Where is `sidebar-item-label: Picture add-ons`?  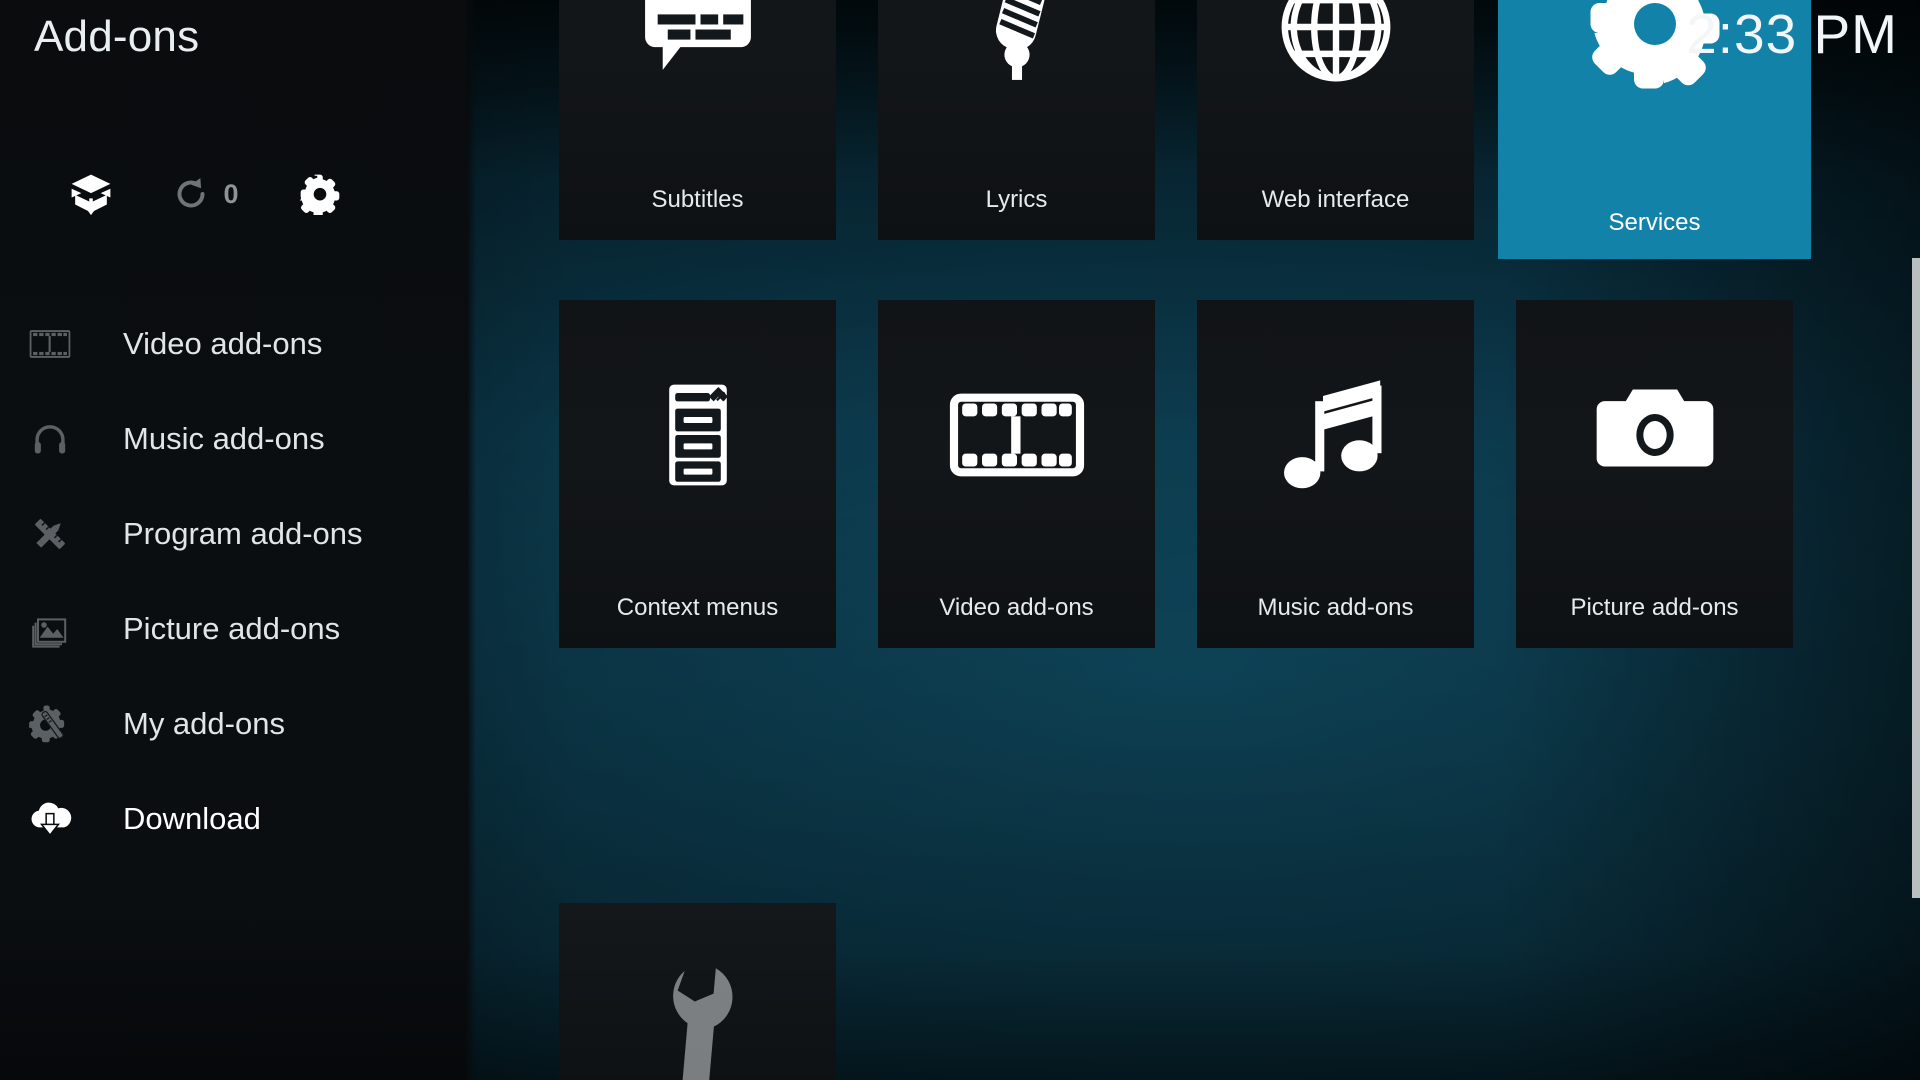
sidebar-item-label: Picture add-ons is located at coordinates (232, 628).